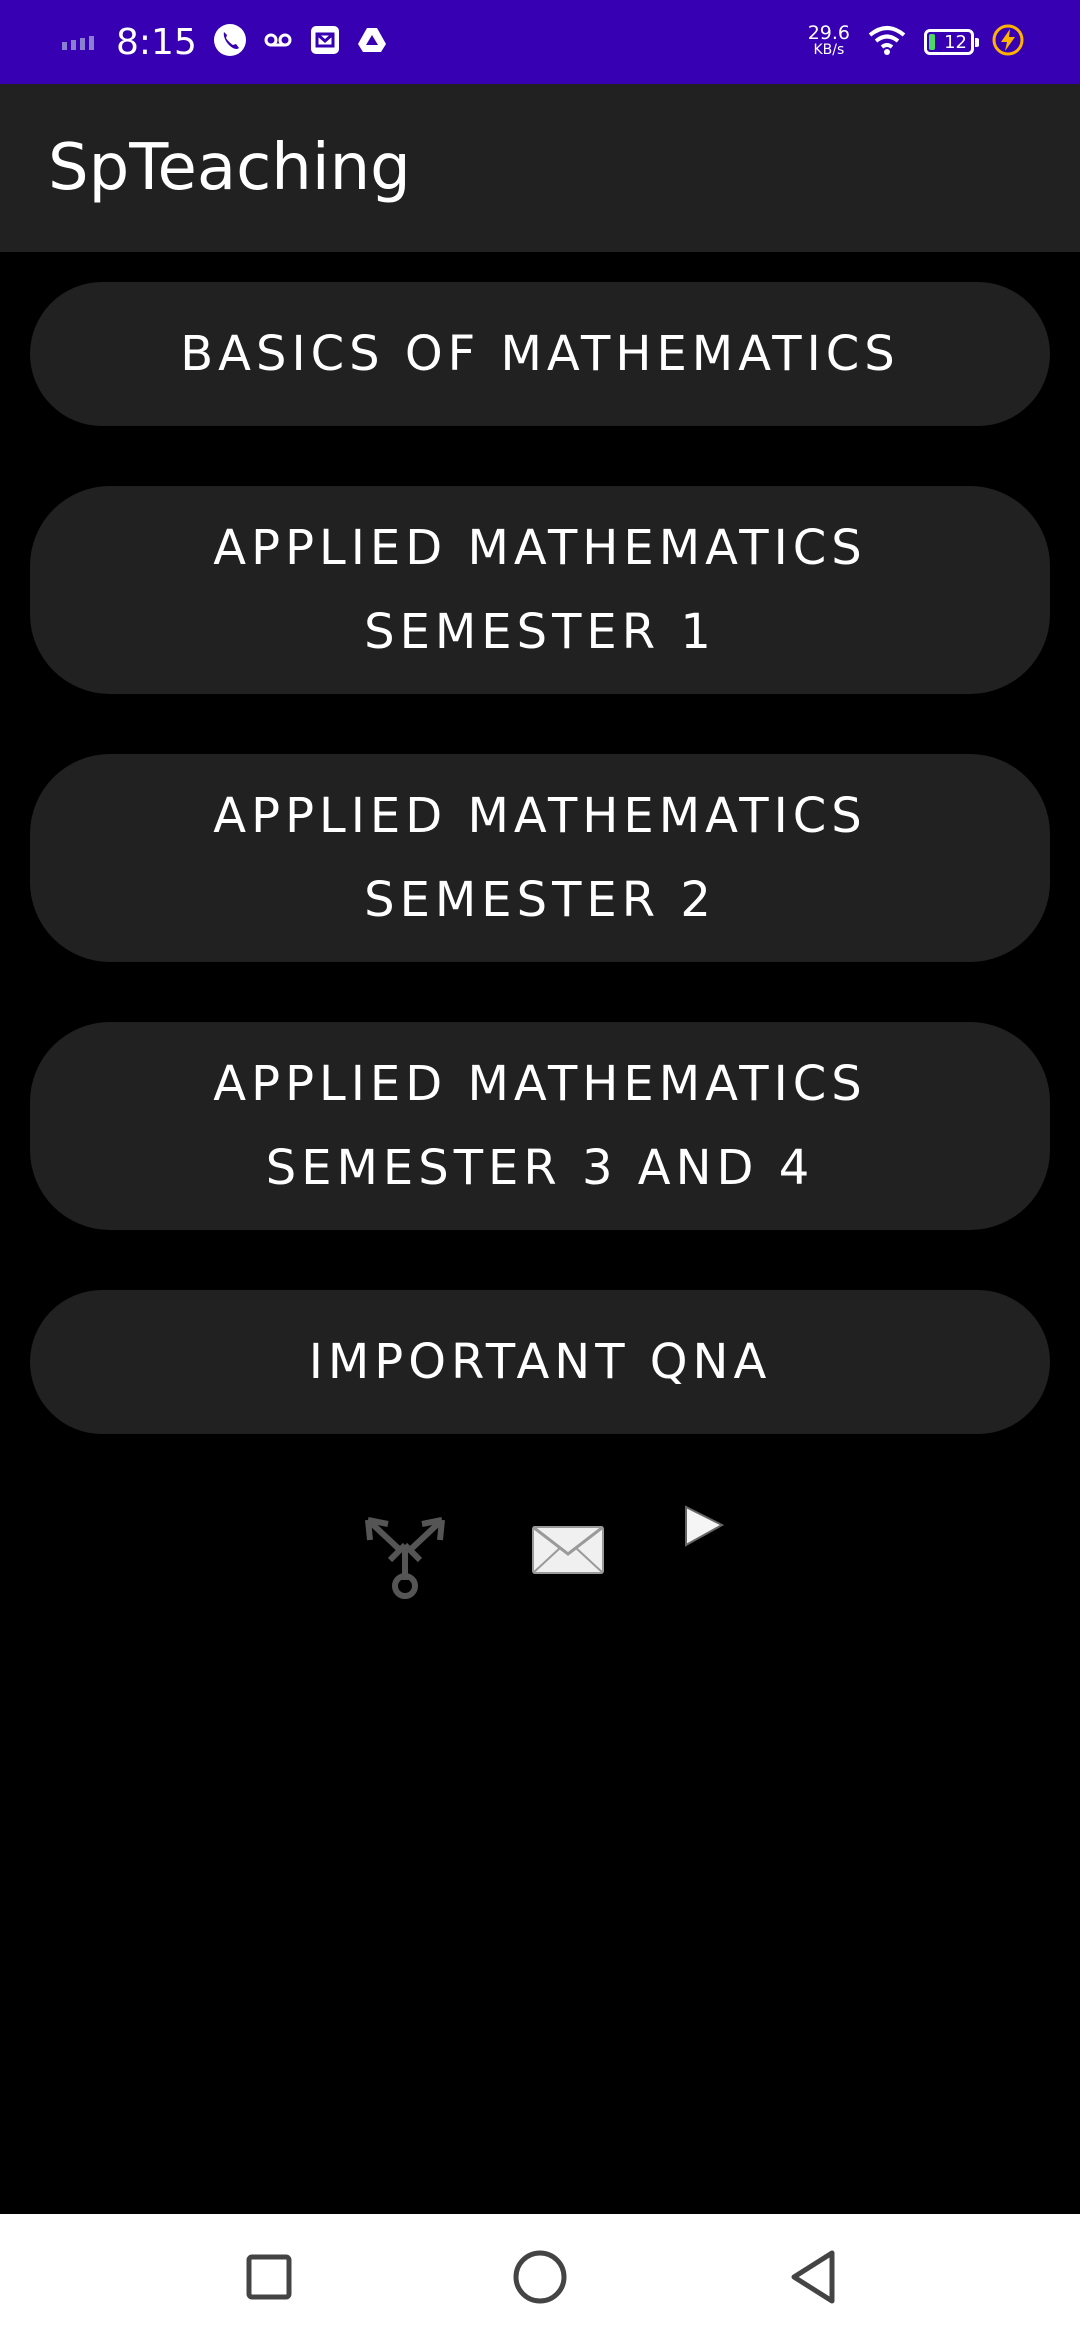 This screenshot has width=1080, height=2340. I want to click on button-label-line2: SEMESTER 2, so click(540, 900).